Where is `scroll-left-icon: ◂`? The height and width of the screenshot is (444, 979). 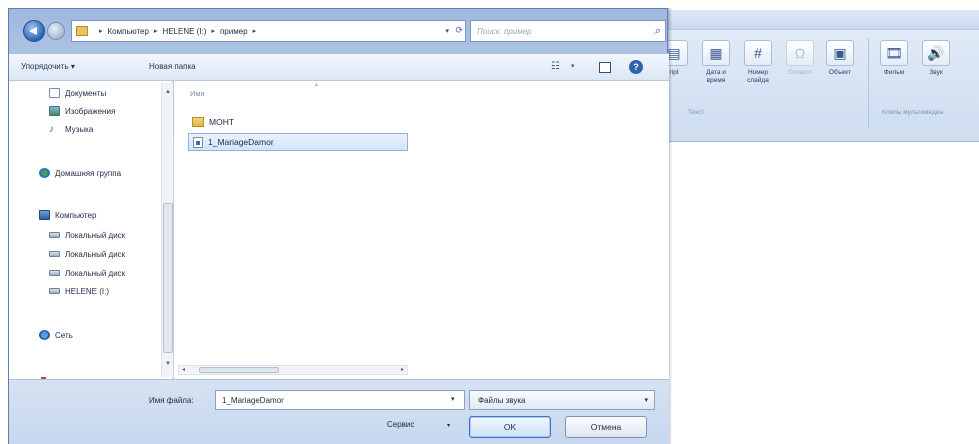 scroll-left-icon: ◂ is located at coordinates (183, 369).